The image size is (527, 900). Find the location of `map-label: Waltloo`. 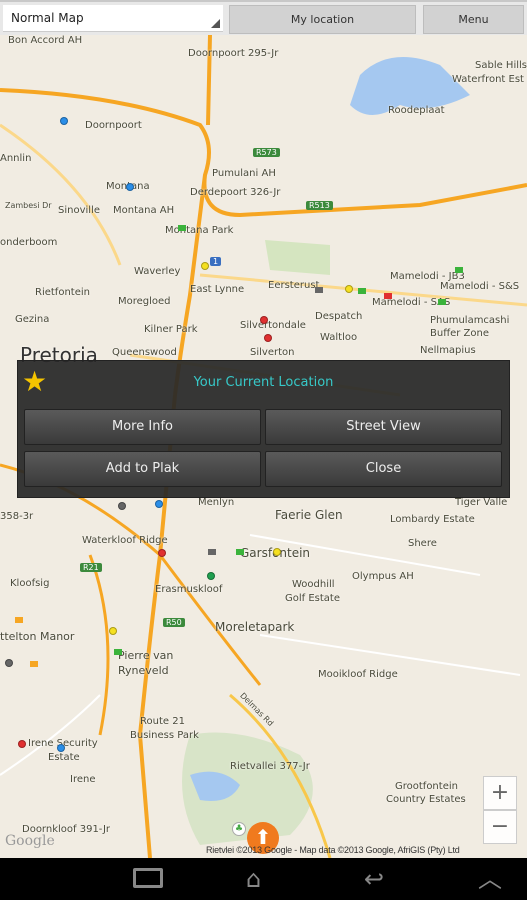

map-label: Waltloo is located at coordinates (339, 337).